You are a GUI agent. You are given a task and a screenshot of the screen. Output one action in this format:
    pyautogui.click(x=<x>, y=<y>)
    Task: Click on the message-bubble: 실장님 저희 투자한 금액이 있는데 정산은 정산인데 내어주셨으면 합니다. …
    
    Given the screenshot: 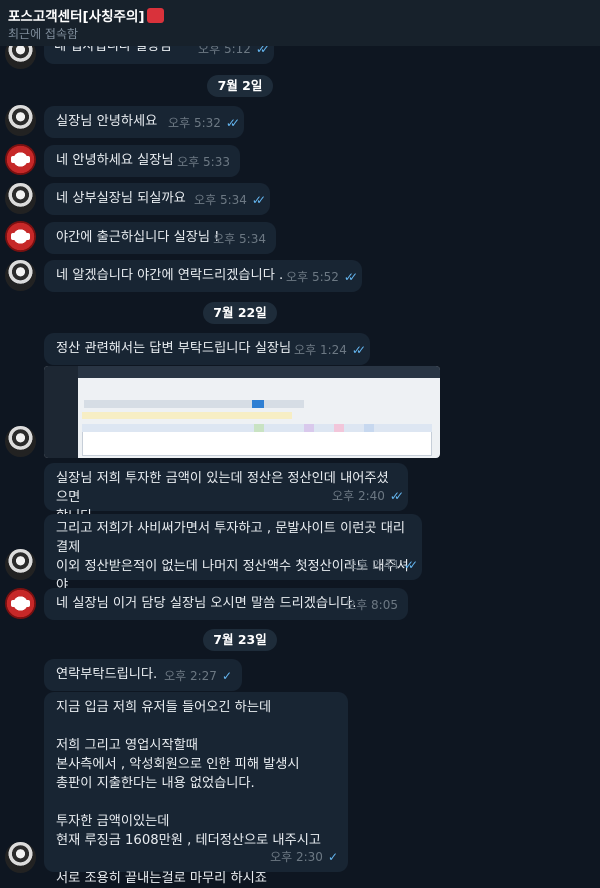 What is the action you would take?
    pyautogui.click(x=226, y=493)
    